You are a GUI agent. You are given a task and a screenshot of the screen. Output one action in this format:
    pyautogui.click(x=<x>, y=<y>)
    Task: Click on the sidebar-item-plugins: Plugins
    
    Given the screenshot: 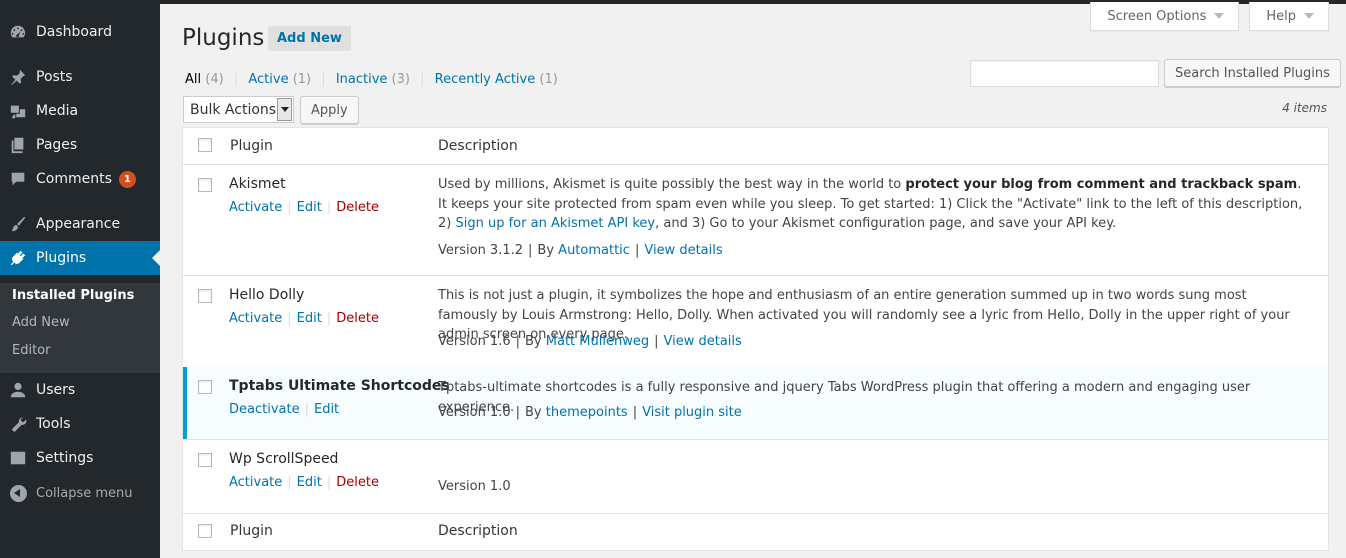 What is the action you would take?
    pyautogui.click(x=80, y=258)
    